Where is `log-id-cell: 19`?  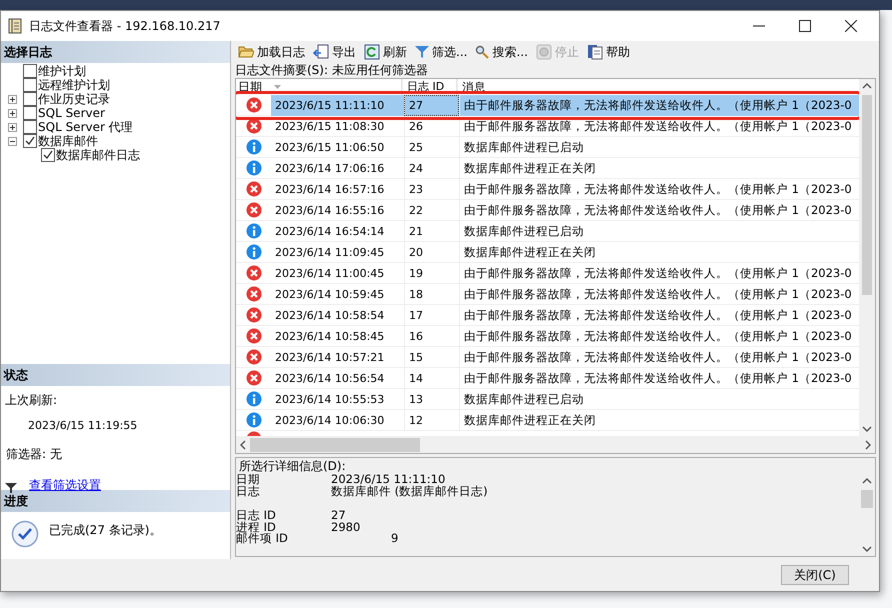 log-id-cell: 19 is located at coordinates (431, 273).